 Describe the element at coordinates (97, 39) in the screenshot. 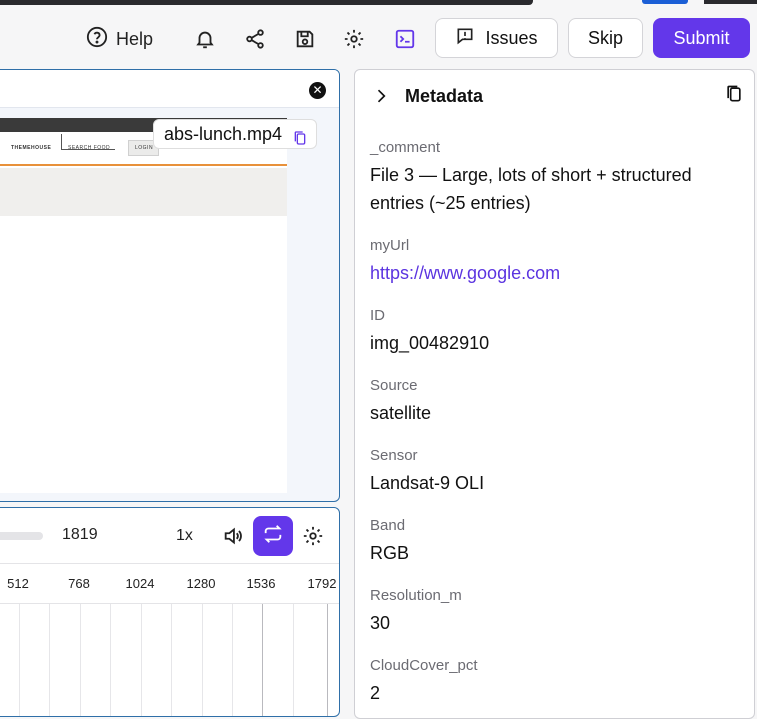

I see `help-icon` at that location.